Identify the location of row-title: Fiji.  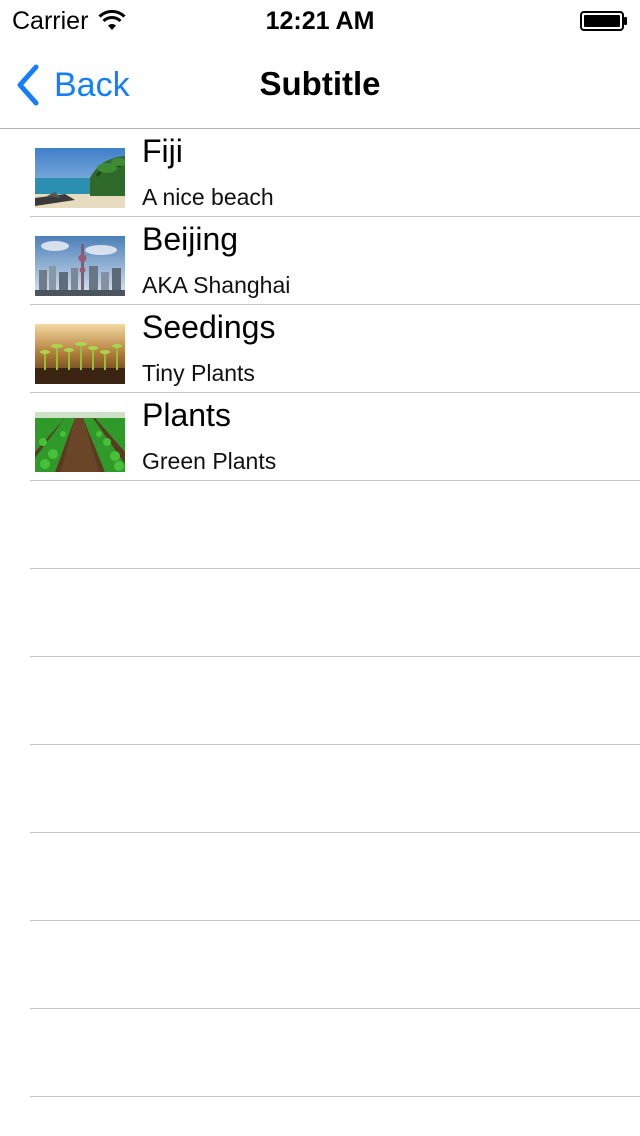
(162, 151).